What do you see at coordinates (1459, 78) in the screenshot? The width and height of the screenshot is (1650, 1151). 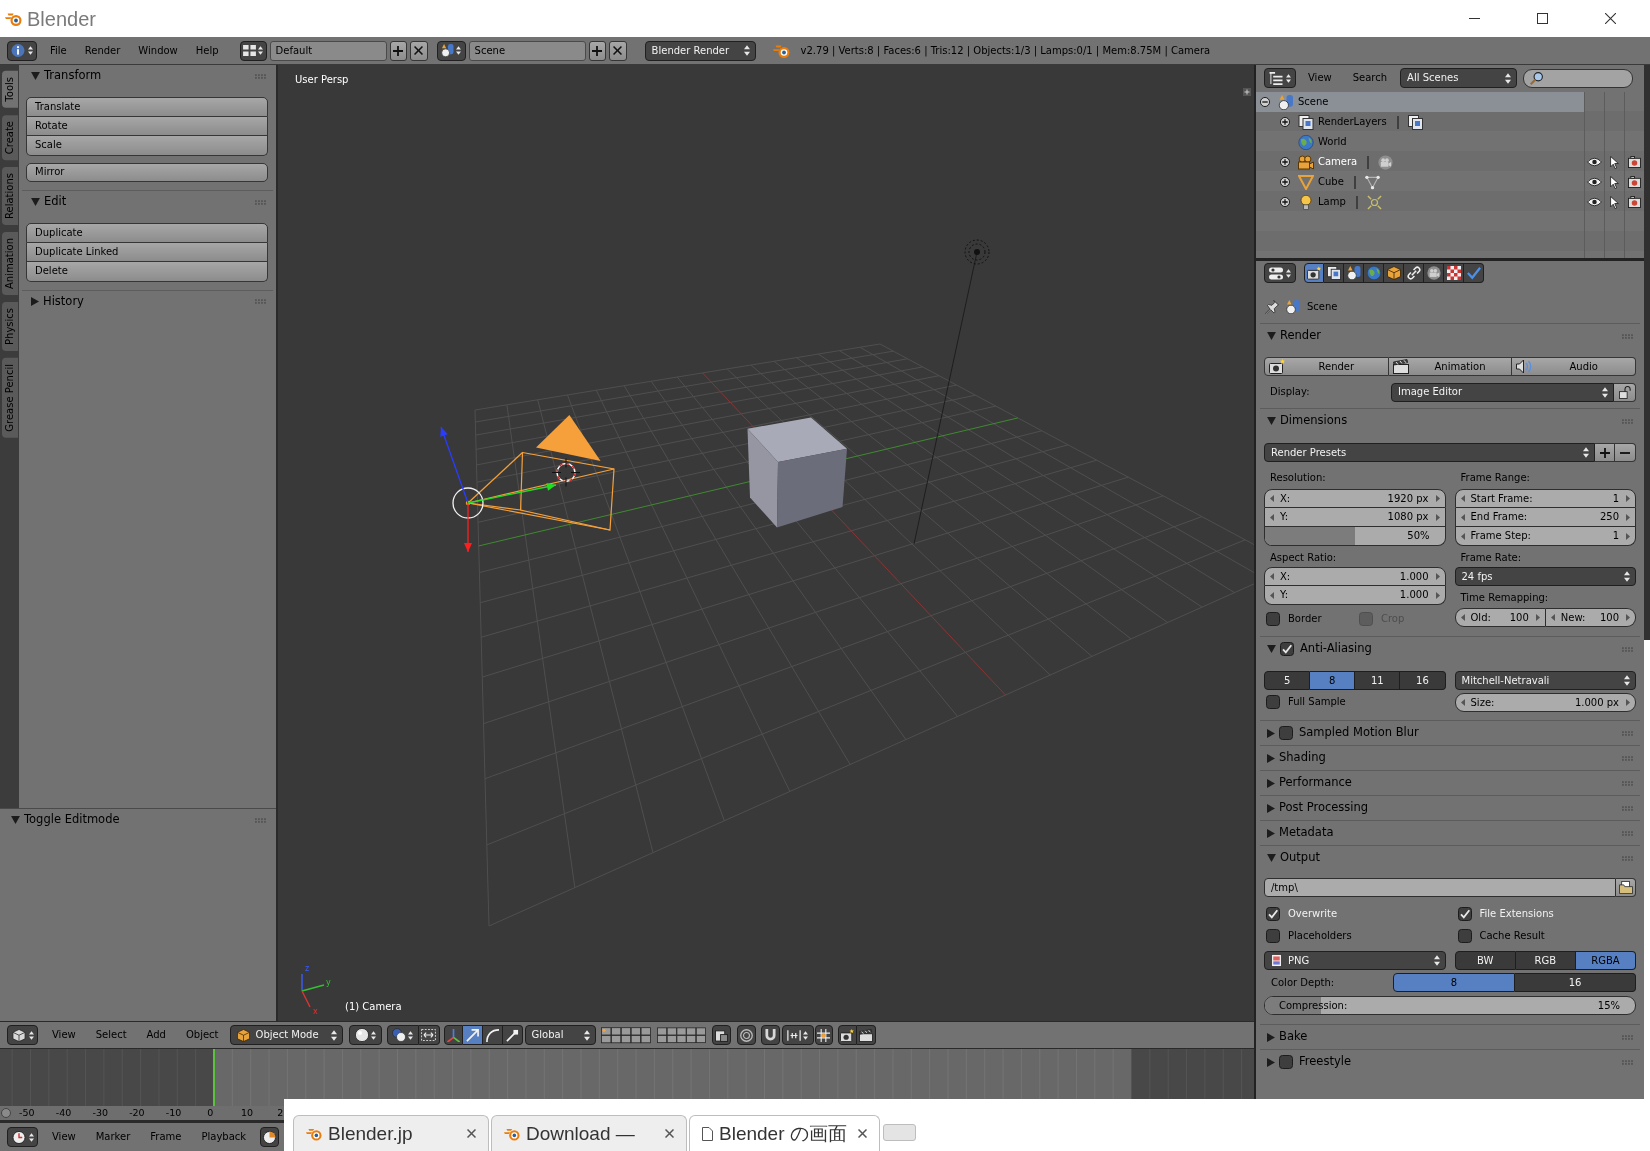 I see `display-mode-dropdown: All Scenes` at bounding box center [1459, 78].